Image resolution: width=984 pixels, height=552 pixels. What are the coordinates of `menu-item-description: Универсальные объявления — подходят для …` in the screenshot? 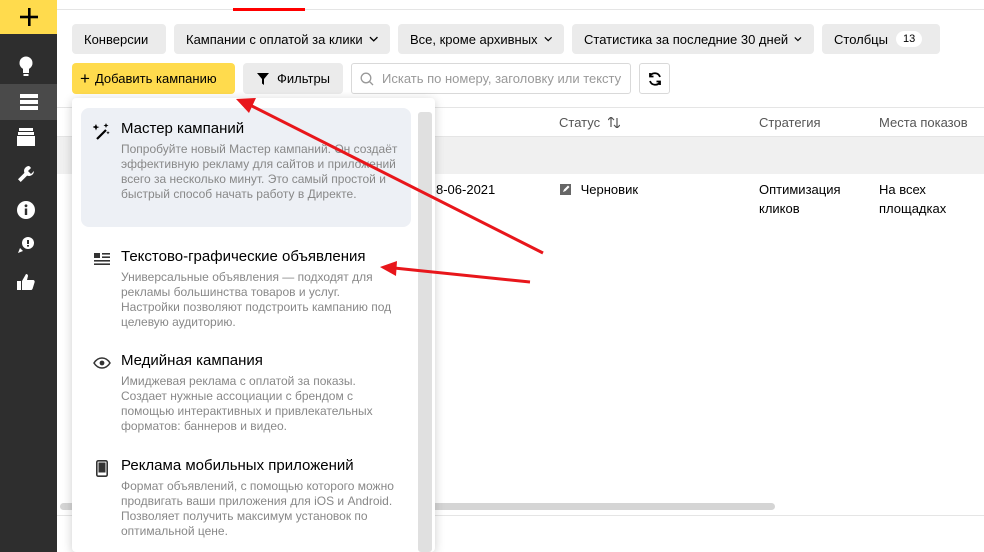 It's located at (256, 299).